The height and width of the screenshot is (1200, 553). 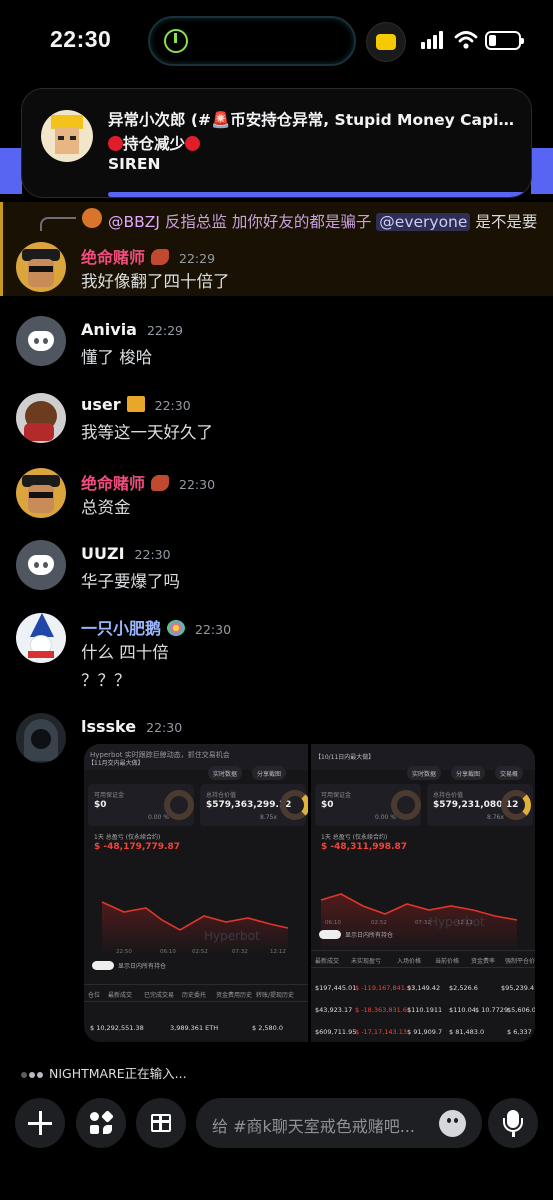 What do you see at coordinates (106, 507) in the screenshot?
I see `message-text: 总资金` at bounding box center [106, 507].